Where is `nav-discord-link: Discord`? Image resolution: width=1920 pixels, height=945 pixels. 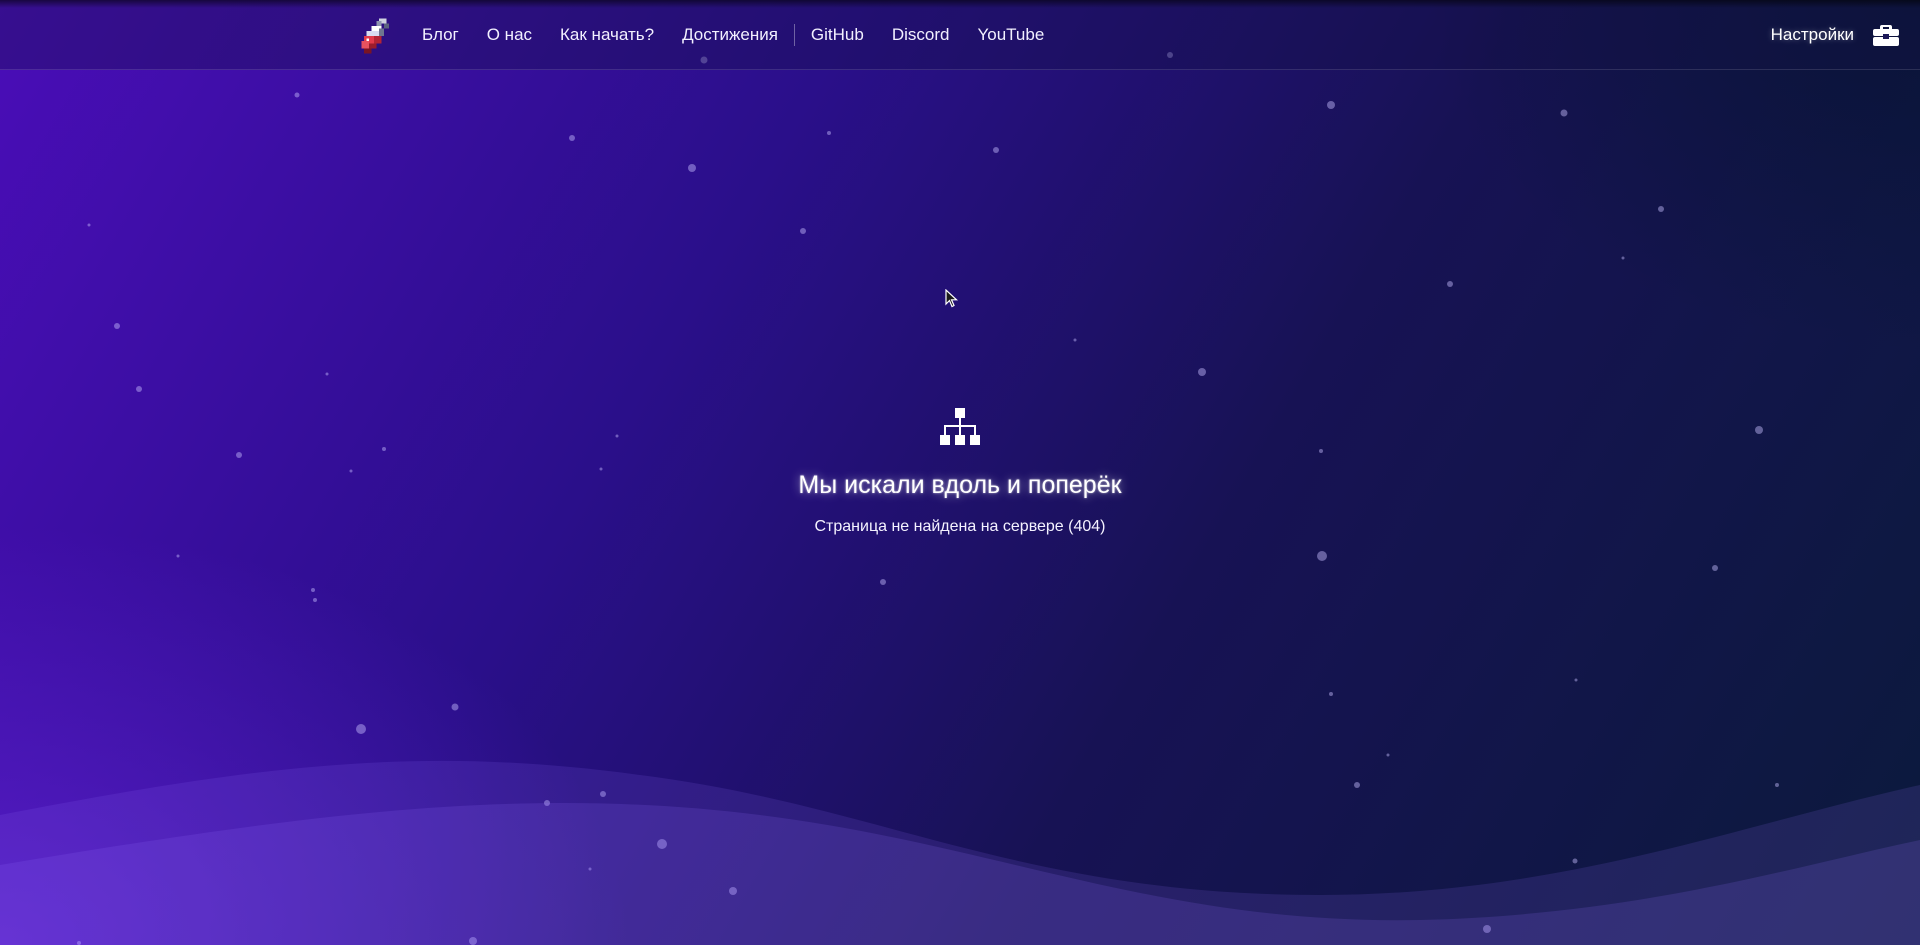
nav-discord-link: Discord is located at coordinates (921, 35).